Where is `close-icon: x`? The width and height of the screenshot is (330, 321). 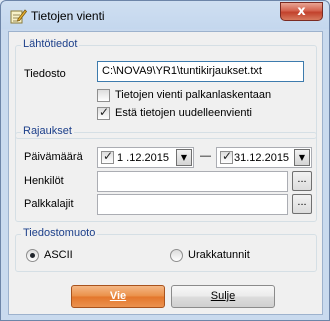 close-icon: x is located at coordinates (301, 11).